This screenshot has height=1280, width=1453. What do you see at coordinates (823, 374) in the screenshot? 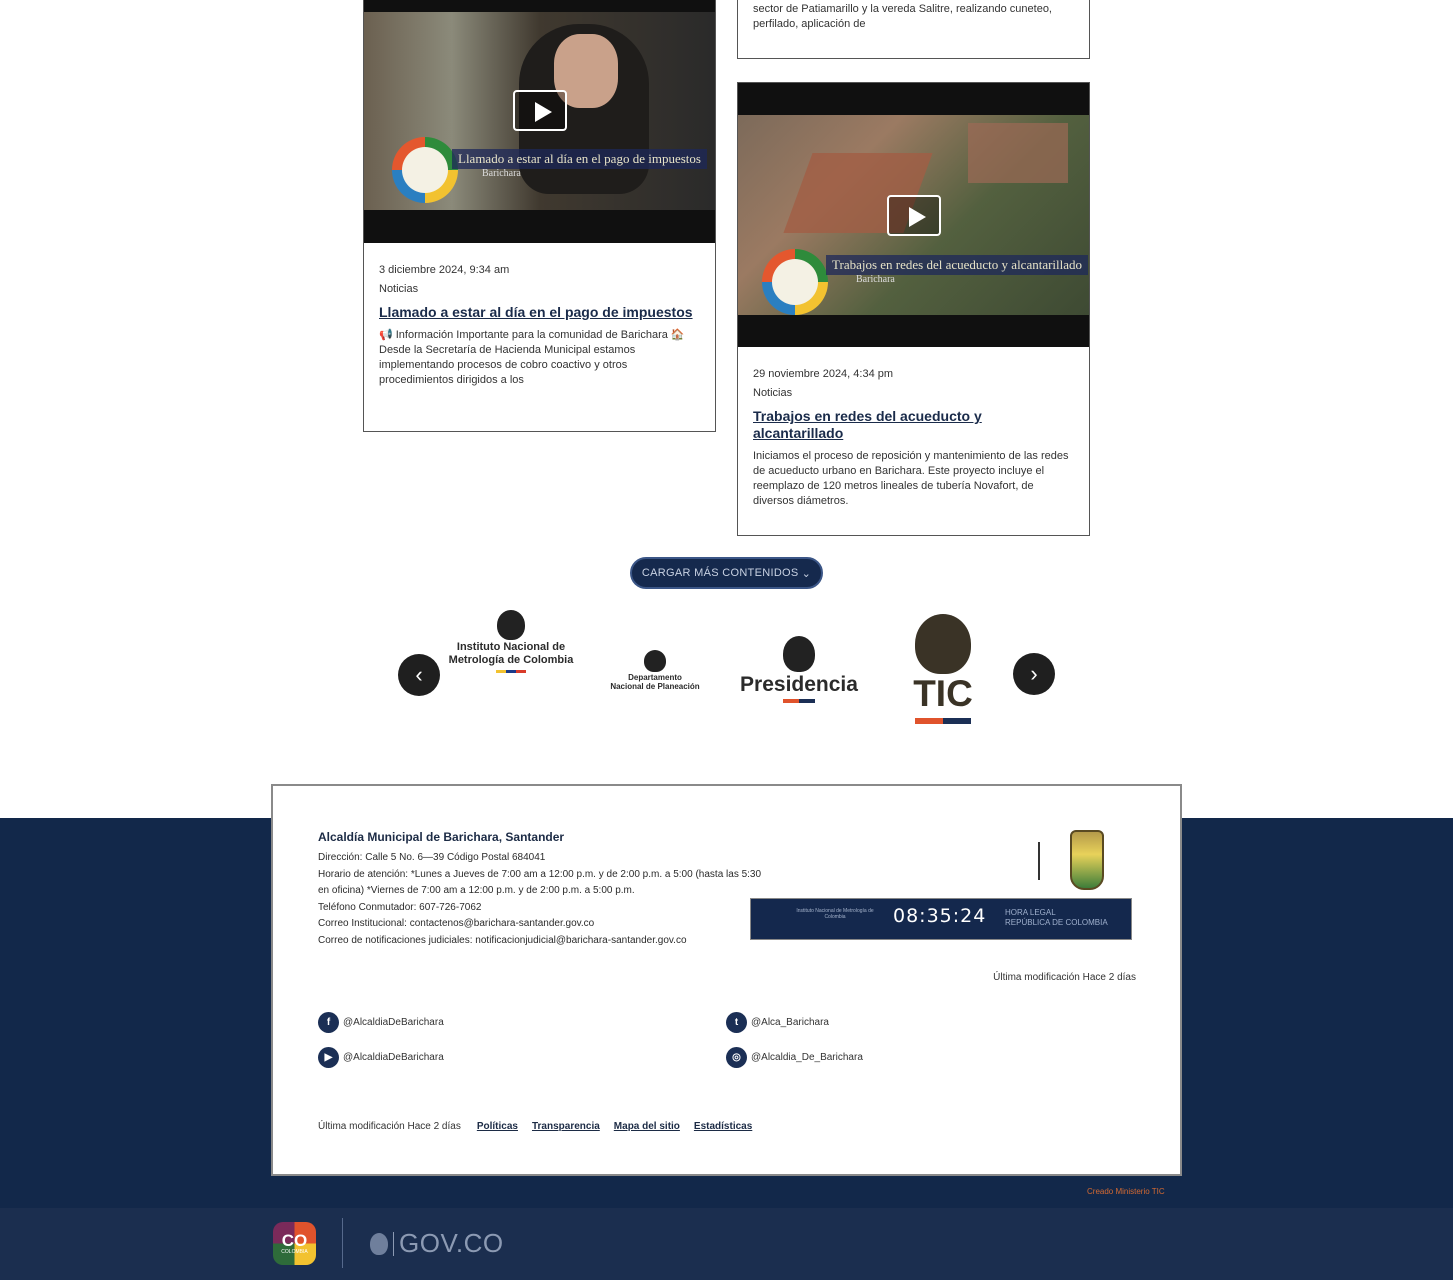
I see `news-card-date: 29 noviembre 2024, 4:34 pm` at bounding box center [823, 374].